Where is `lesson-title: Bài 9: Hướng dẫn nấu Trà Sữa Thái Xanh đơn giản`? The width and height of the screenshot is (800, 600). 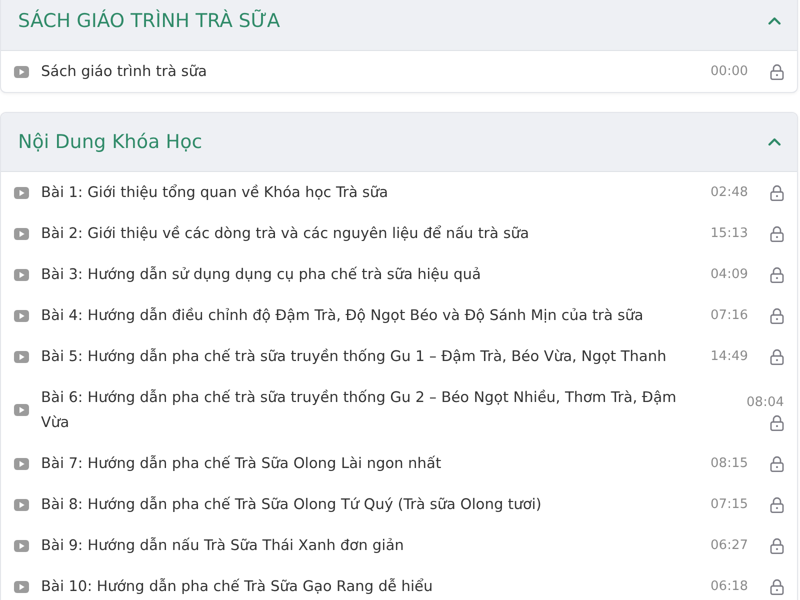
lesson-title: Bài 9: Hướng dẫn nấu Trà Sữa Thái Xanh đơn giản is located at coordinates (370, 545).